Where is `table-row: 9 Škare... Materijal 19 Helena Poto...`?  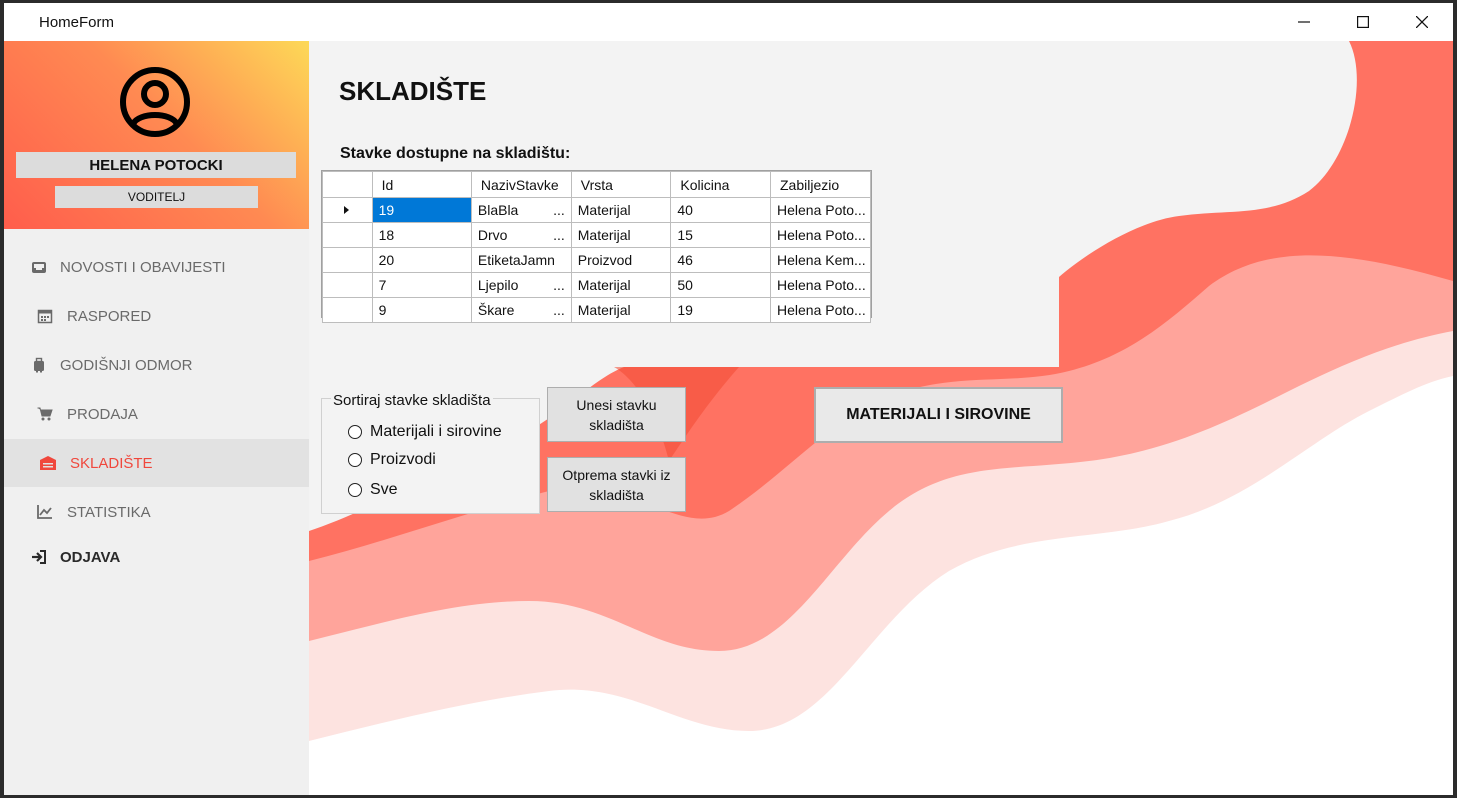
table-row: 9 Škare... Materijal 19 Helena Poto... is located at coordinates (597, 310).